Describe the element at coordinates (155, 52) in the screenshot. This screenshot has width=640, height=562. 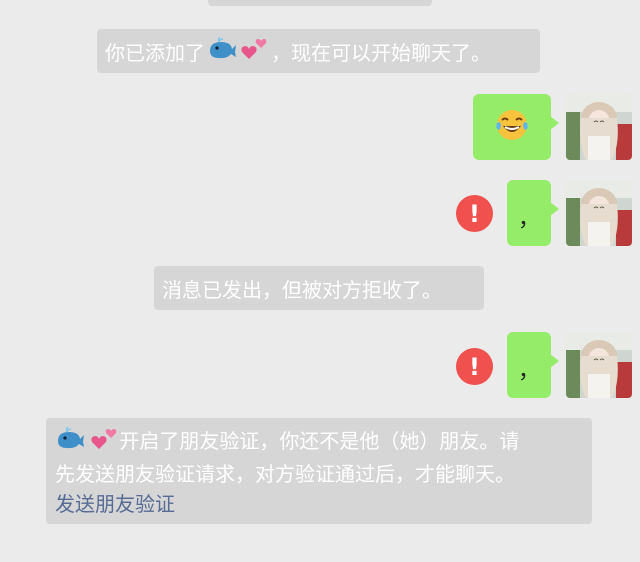
I see `system-text-prefix: 你已添加了` at that location.